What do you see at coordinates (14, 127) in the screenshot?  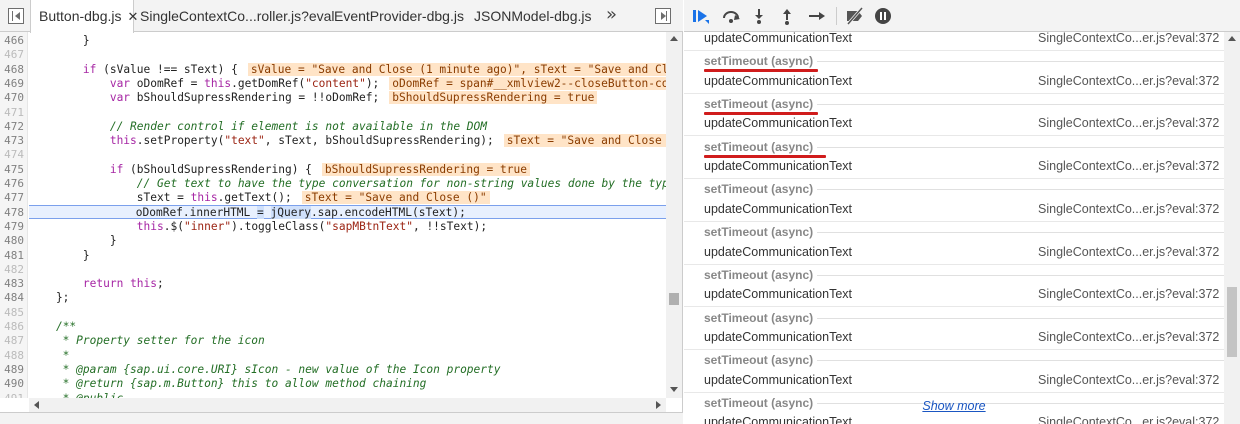 I see `line-number: 472` at bounding box center [14, 127].